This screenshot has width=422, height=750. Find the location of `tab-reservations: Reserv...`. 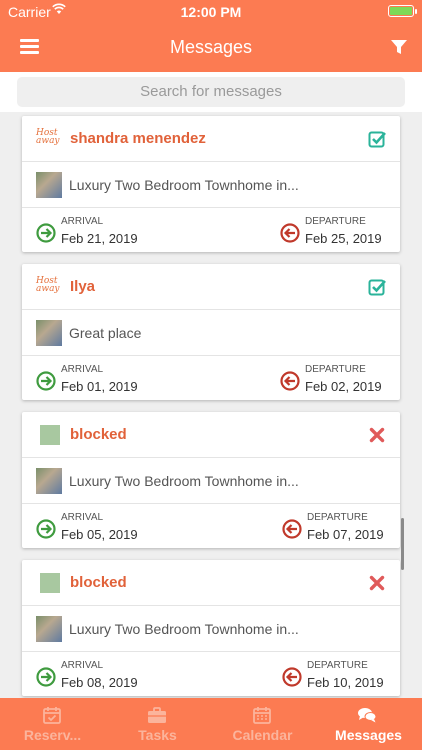

tab-reservations: Reserv... is located at coordinates (52, 724).